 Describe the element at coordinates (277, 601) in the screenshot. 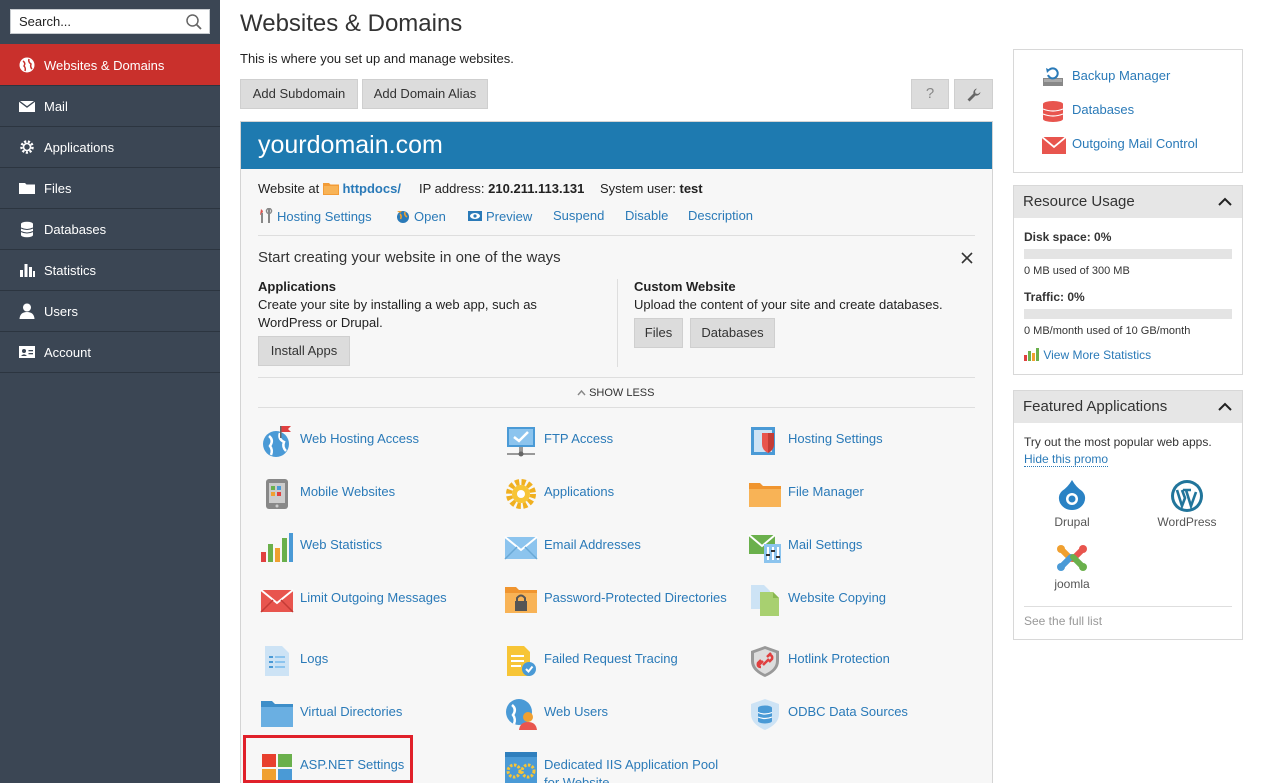

I see `red-envelope-icon` at that location.